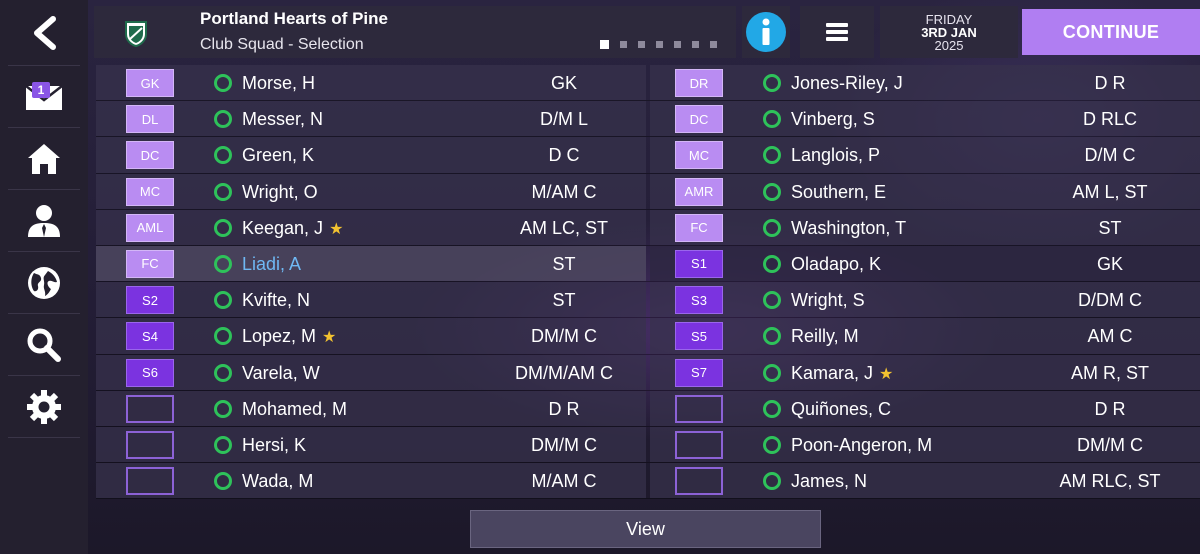 The image size is (1200, 554). Describe the element at coordinates (150, 372) in the screenshot. I see `selection-slot: S6` at that location.